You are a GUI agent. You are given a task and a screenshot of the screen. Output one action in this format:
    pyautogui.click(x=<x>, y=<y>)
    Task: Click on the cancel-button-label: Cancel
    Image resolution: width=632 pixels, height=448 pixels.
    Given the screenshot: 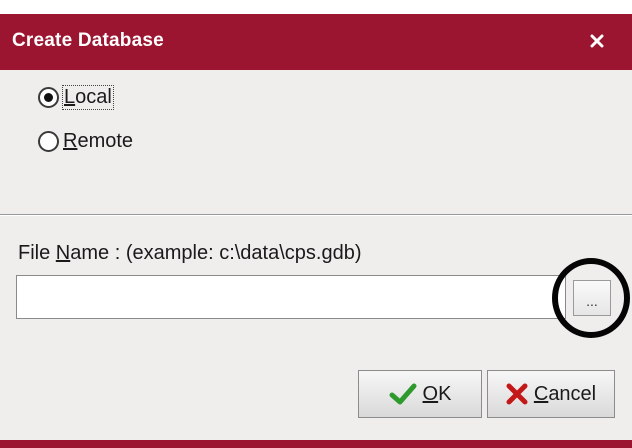 What is the action you would take?
    pyautogui.click(x=565, y=393)
    